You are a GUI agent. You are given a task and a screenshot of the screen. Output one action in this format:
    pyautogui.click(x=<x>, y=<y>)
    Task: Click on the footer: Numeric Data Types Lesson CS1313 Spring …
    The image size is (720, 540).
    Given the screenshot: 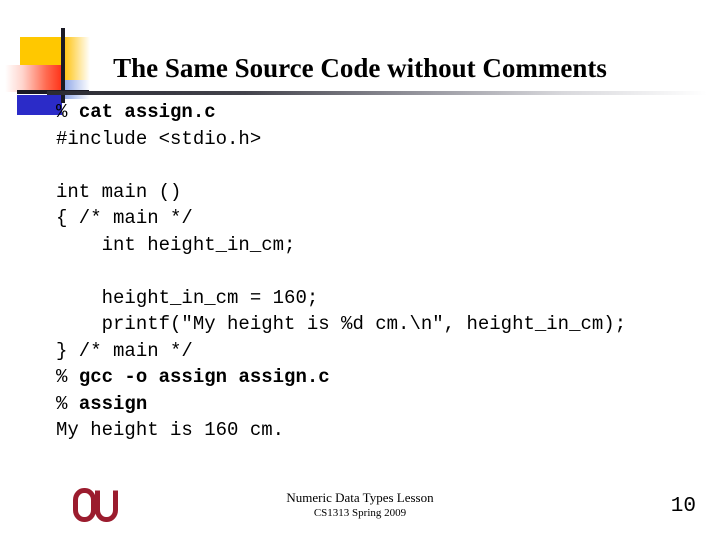 What is the action you would take?
    pyautogui.click(x=360, y=505)
    